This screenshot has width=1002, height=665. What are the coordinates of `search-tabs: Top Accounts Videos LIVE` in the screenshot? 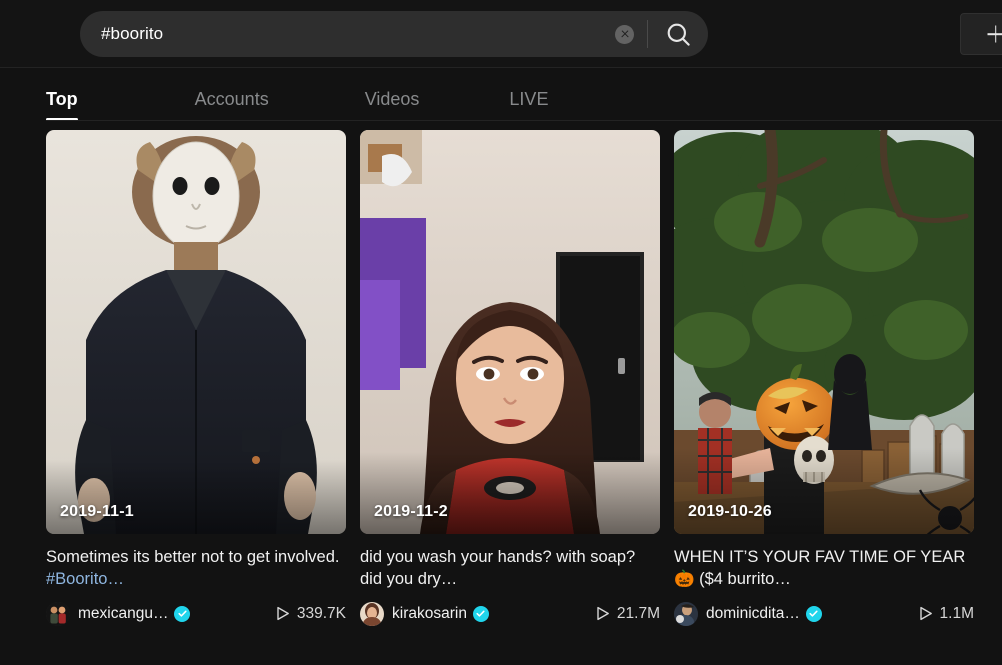 It's located at (501, 99).